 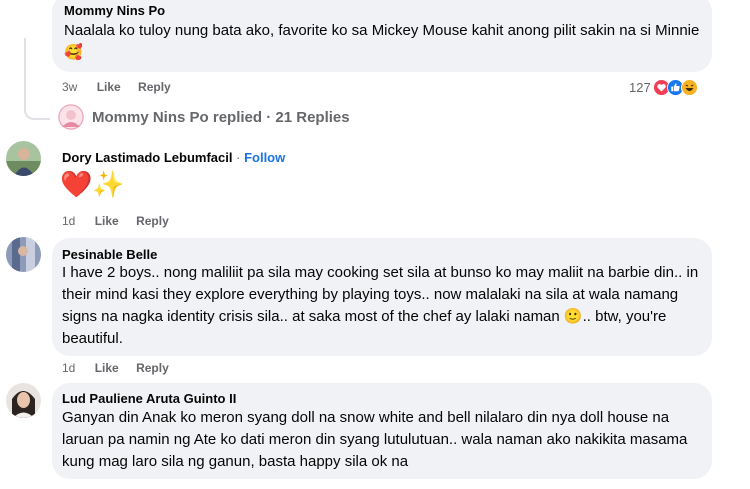 I want to click on reaction-summary: 127, so click(x=663, y=87).